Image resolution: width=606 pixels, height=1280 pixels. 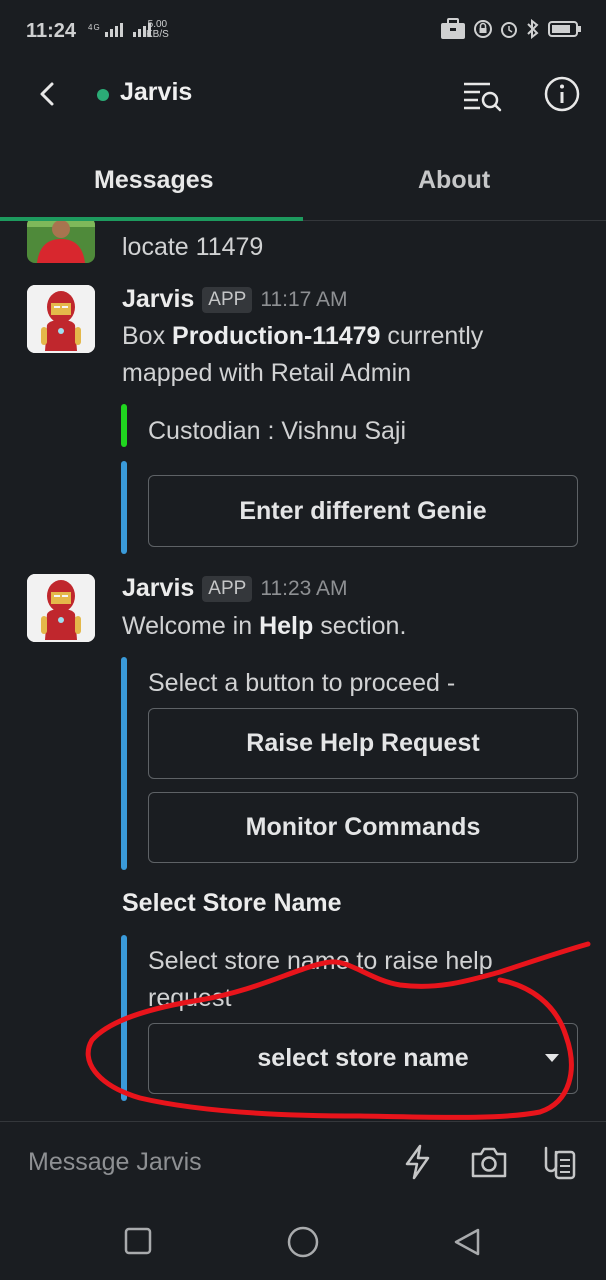 What do you see at coordinates (454, 180) in the screenshot?
I see `tab-about: About` at bounding box center [454, 180].